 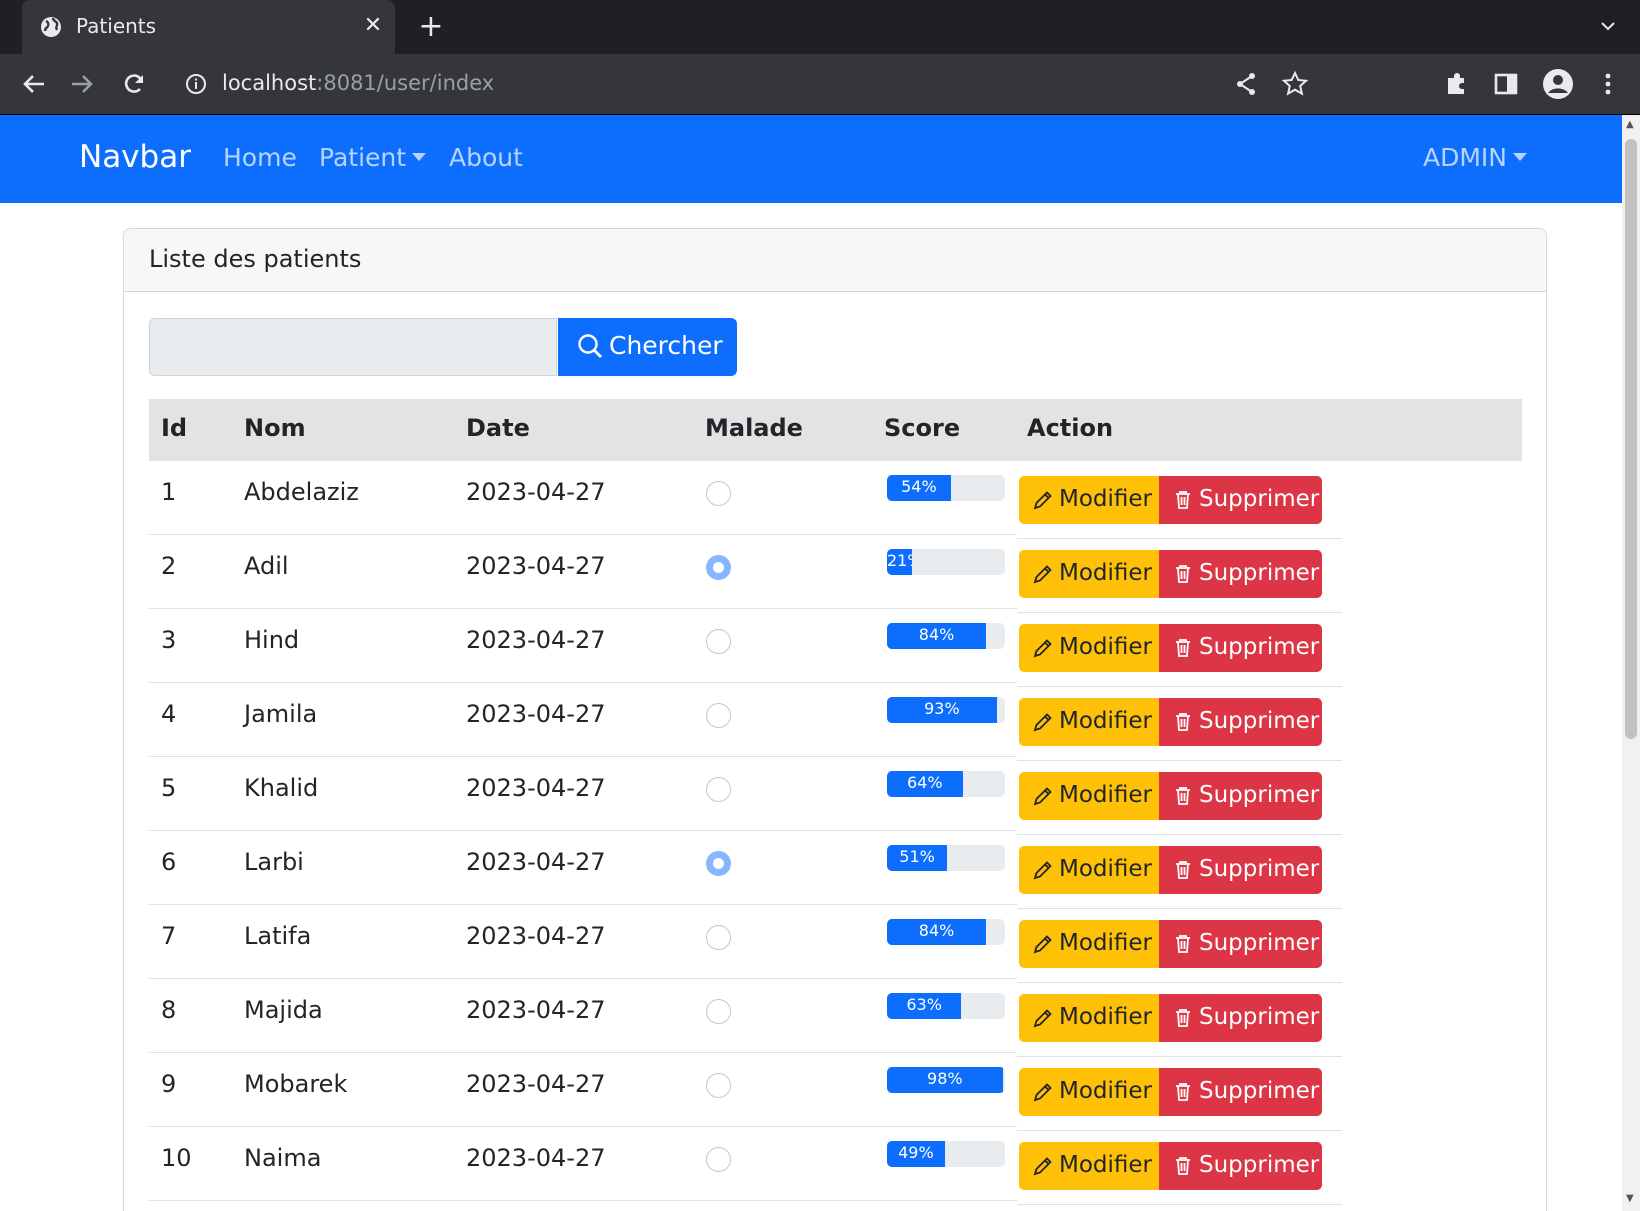 I want to click on browser-tab-patients: Patients ✕, so click(x=208, y=27).